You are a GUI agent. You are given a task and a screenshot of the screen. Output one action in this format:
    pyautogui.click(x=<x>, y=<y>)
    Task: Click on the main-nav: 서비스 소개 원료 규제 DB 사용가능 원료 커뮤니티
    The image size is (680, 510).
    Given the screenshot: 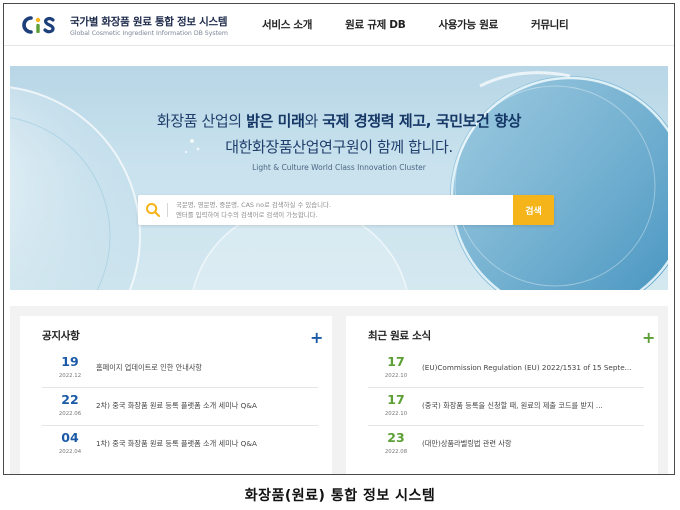 What is the action you would take?
    pyautogui.click(x=431, y=24)
    